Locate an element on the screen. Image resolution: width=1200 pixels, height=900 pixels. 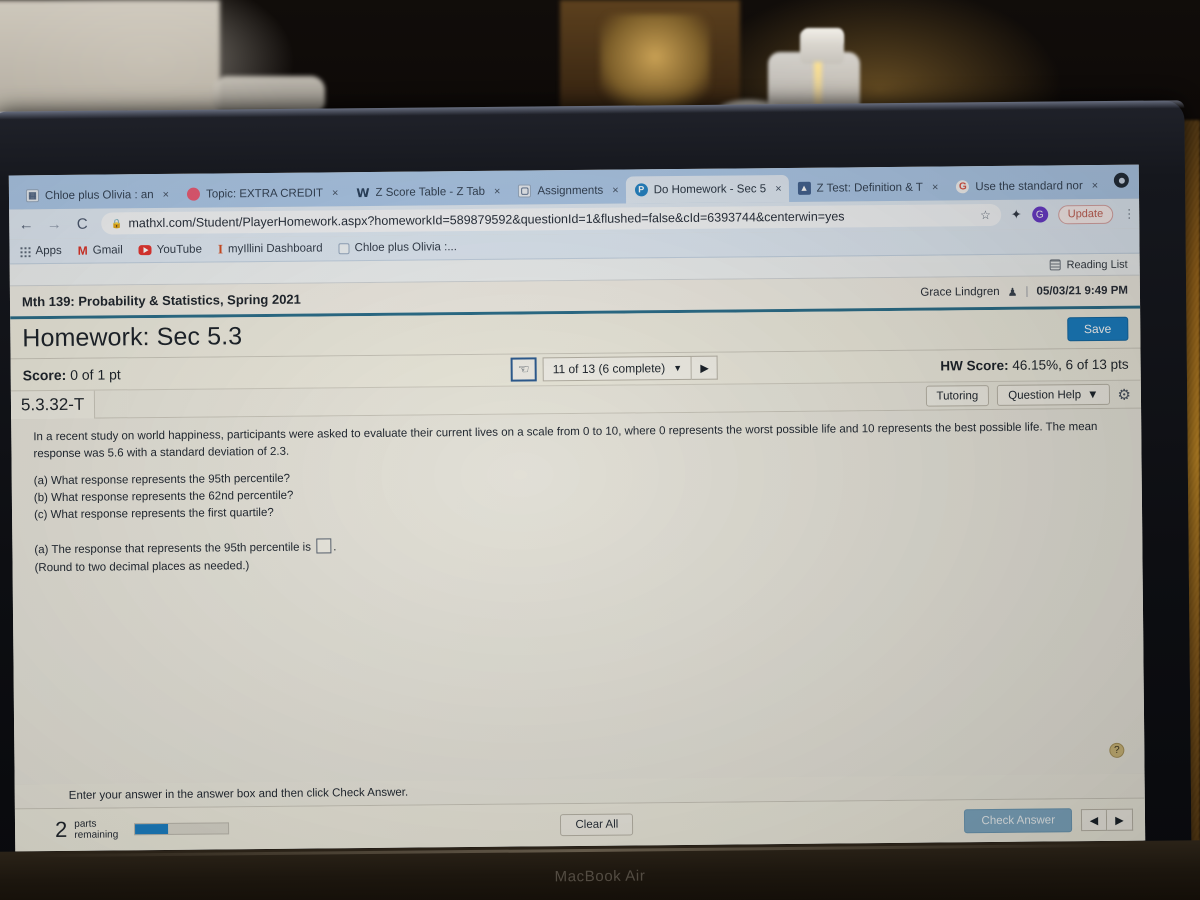
parts-remaining-label: parts remaining is located at coordinates (96, 829).